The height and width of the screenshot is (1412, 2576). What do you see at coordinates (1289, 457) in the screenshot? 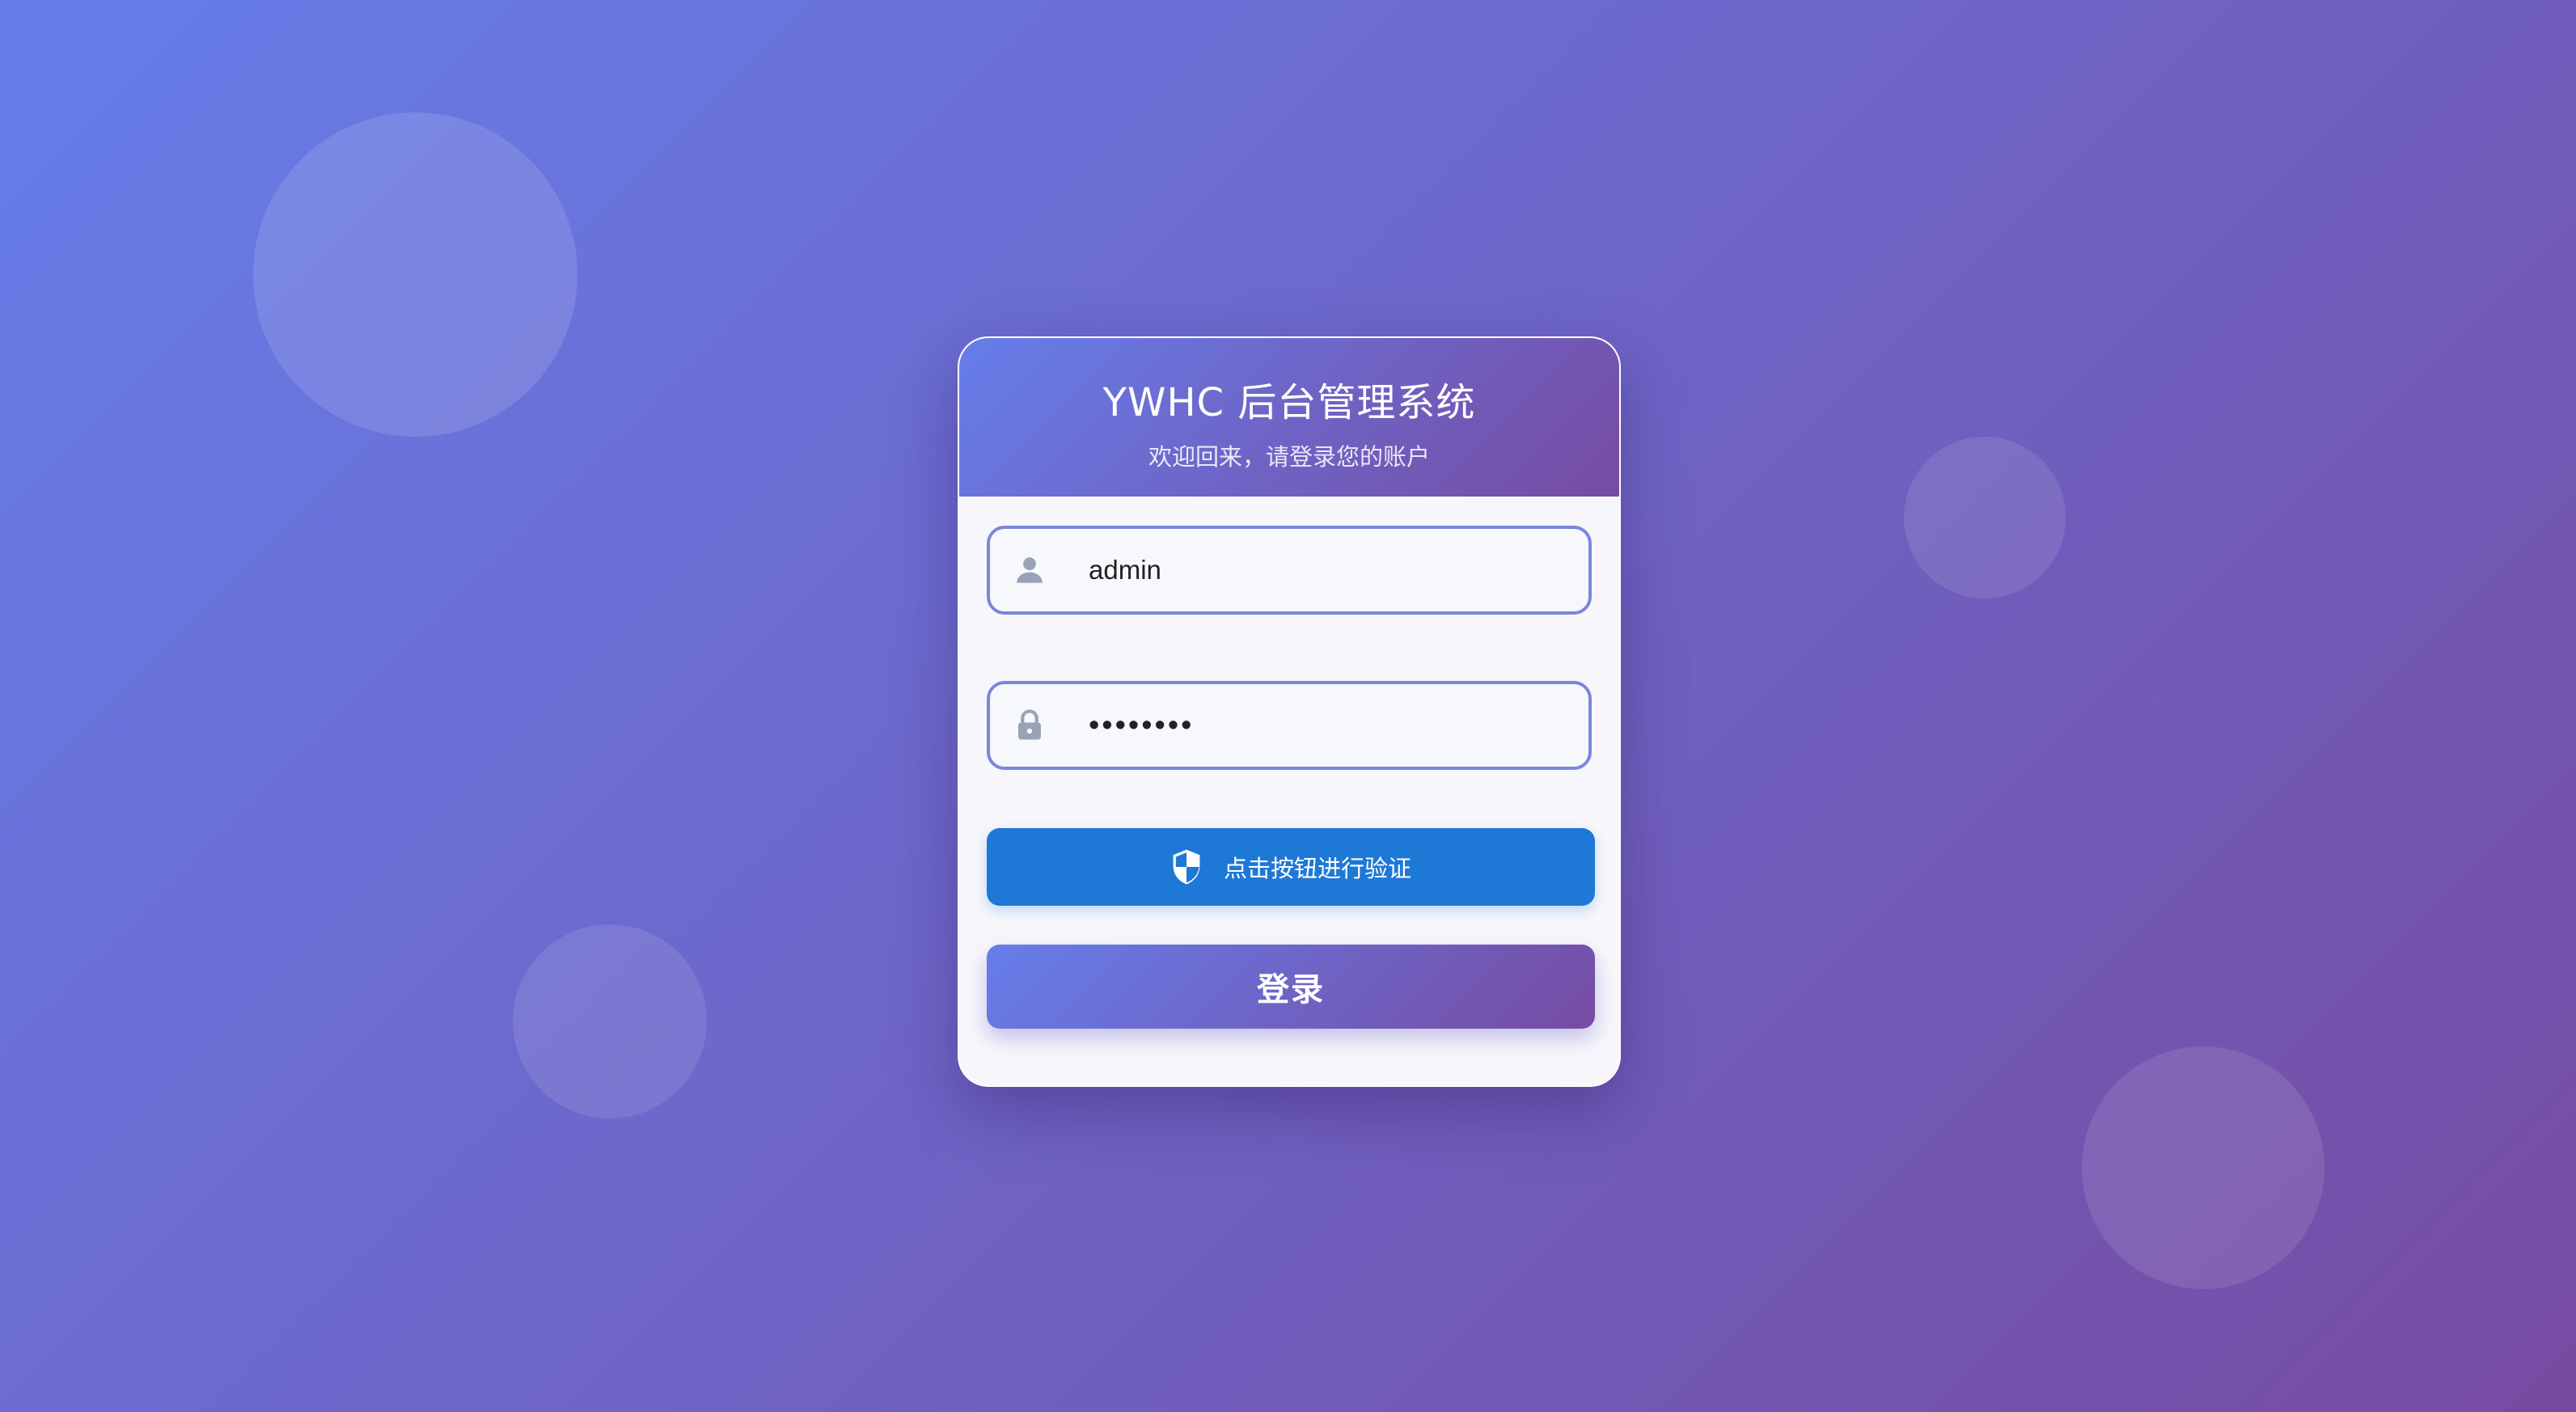
I see `page-subtitle: 欢迎回来，请登录您的账户` at bounding box center [1289, 457].